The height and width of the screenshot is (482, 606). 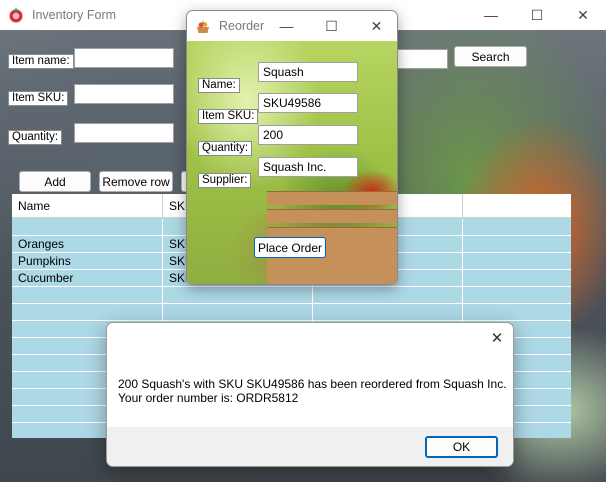 What do you see at coordinates (41, 61) in the screenshot?
I see `item-name-label: Item name:` at bounding box center [41, 61].